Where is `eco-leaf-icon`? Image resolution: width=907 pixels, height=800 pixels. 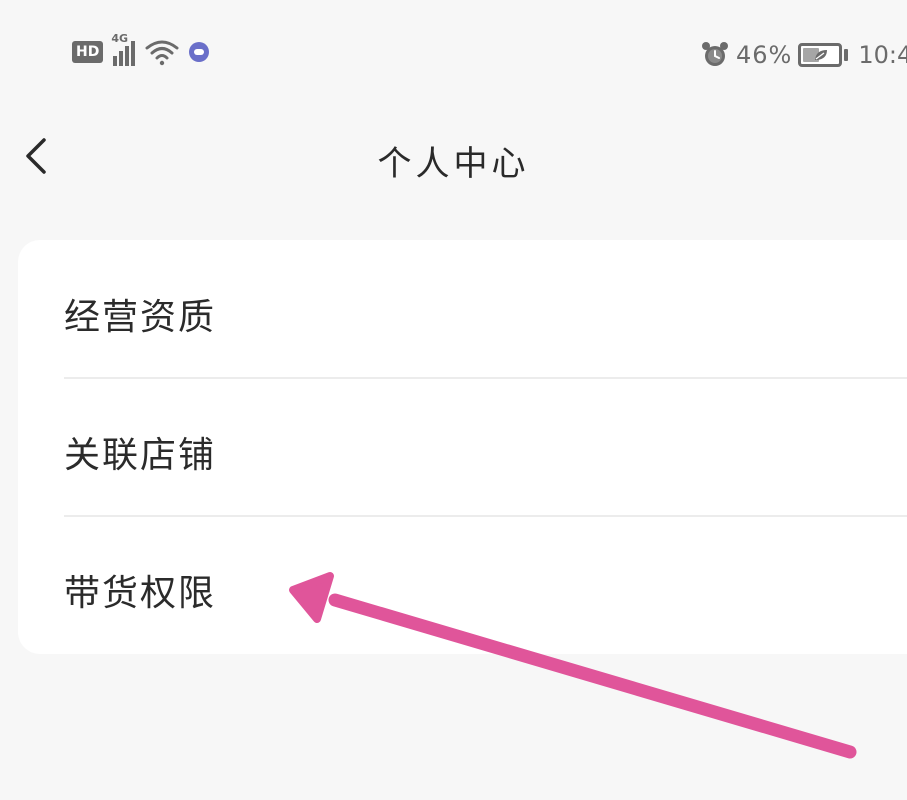
eco-leaf-icon is located at coordinates (821, 55).